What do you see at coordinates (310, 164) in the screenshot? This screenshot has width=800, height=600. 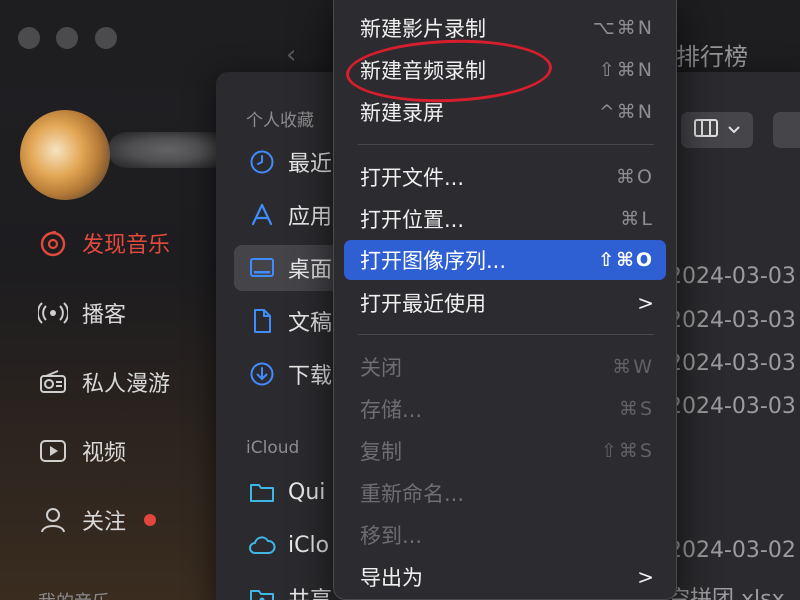 I see `sidebar-item-label: 最近` at bounding box center [310, 164].